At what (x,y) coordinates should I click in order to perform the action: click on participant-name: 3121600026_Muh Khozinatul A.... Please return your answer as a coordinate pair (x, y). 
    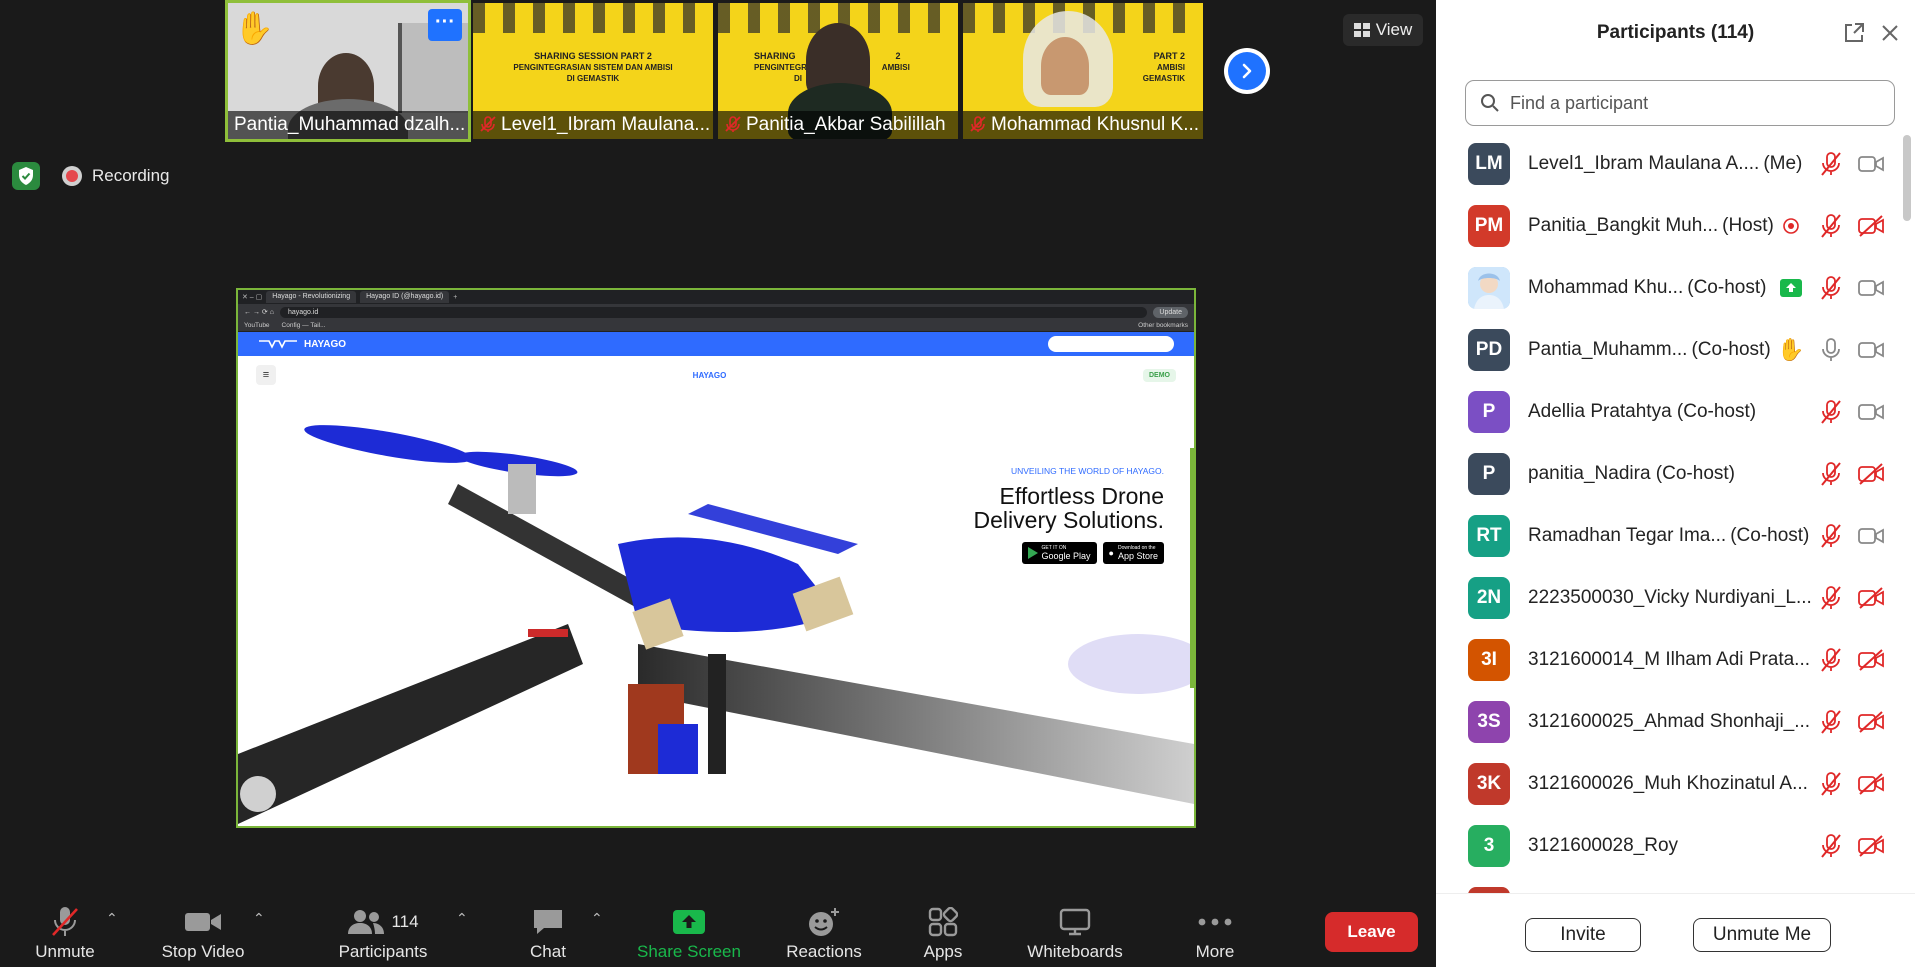
    Looking at the image, I should click on (1668, 784).